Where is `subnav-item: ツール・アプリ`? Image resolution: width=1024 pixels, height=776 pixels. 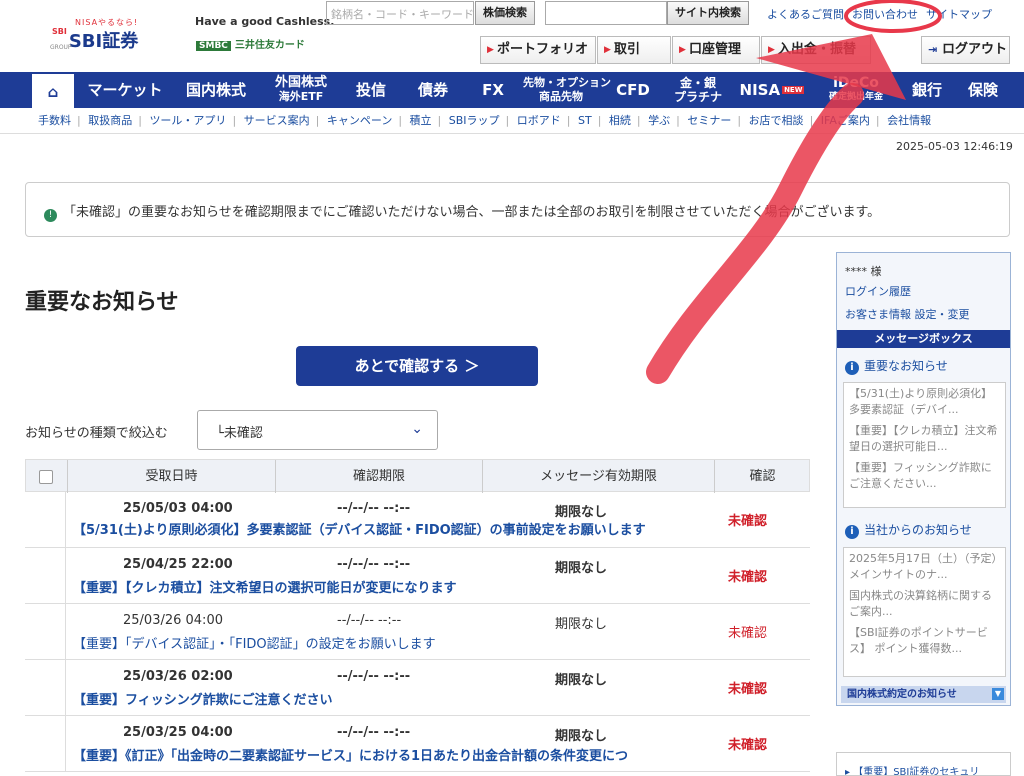
subnav-item: ツール・アプリ is located at coordinates (187, 120).